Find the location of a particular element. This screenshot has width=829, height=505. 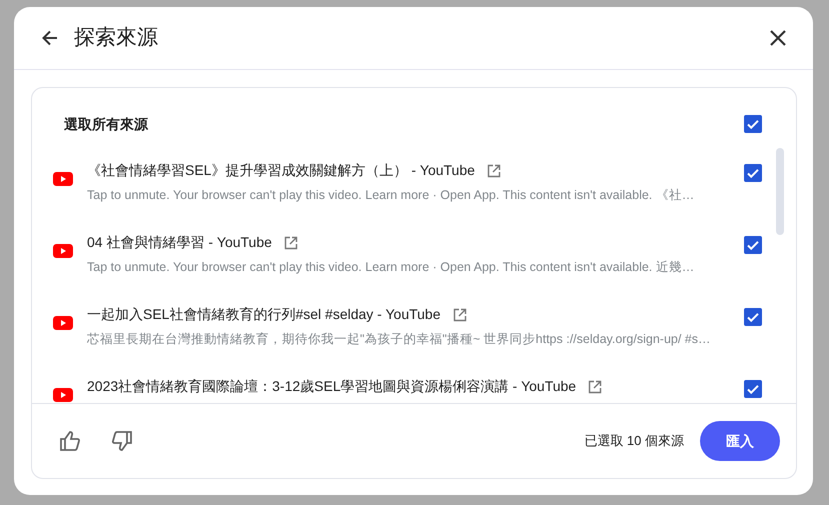

source-title: 一起加入SEL社會情緒教育的行列#sel #selday - YouTube is located at coordinates (263, 314).